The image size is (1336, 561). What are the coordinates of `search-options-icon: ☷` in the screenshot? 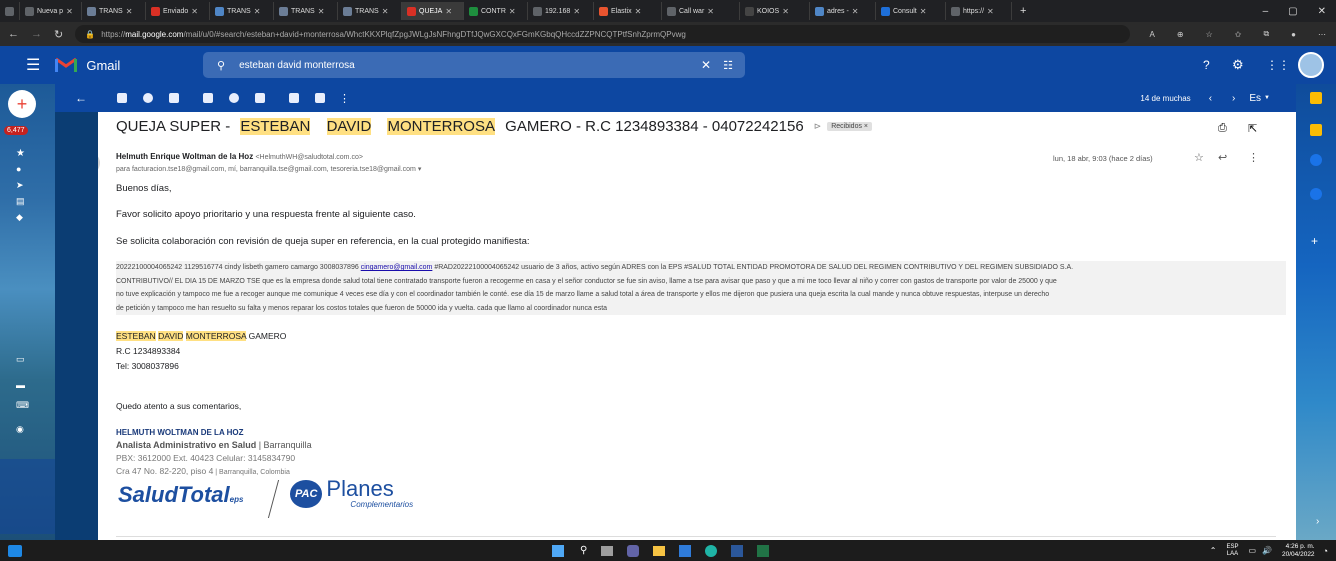 It's located at (728, 65).